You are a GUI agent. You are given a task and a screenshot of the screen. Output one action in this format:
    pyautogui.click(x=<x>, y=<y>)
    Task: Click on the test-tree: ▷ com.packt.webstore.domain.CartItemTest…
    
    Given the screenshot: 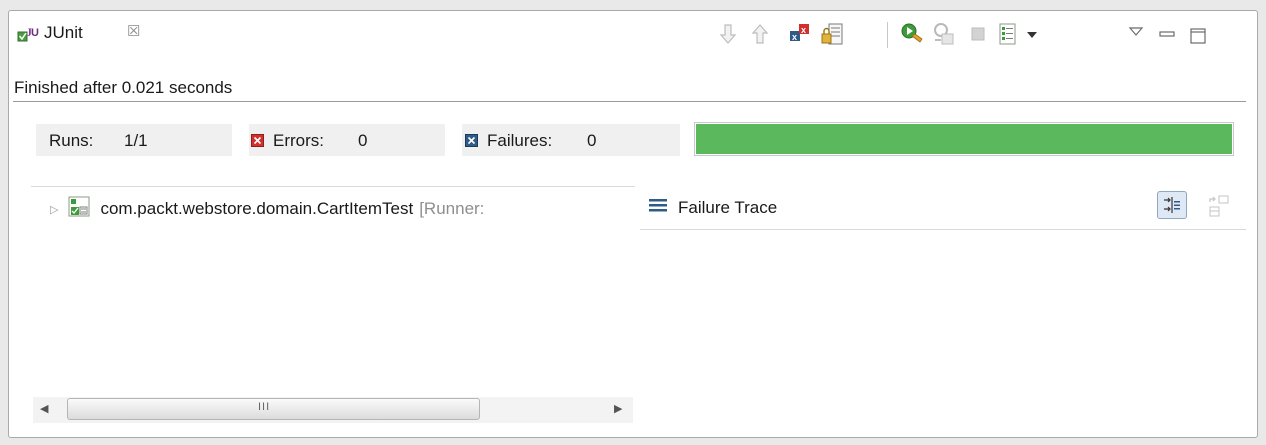 What is the action you would take?
    pyautogui.click(x=333, y=210)
    